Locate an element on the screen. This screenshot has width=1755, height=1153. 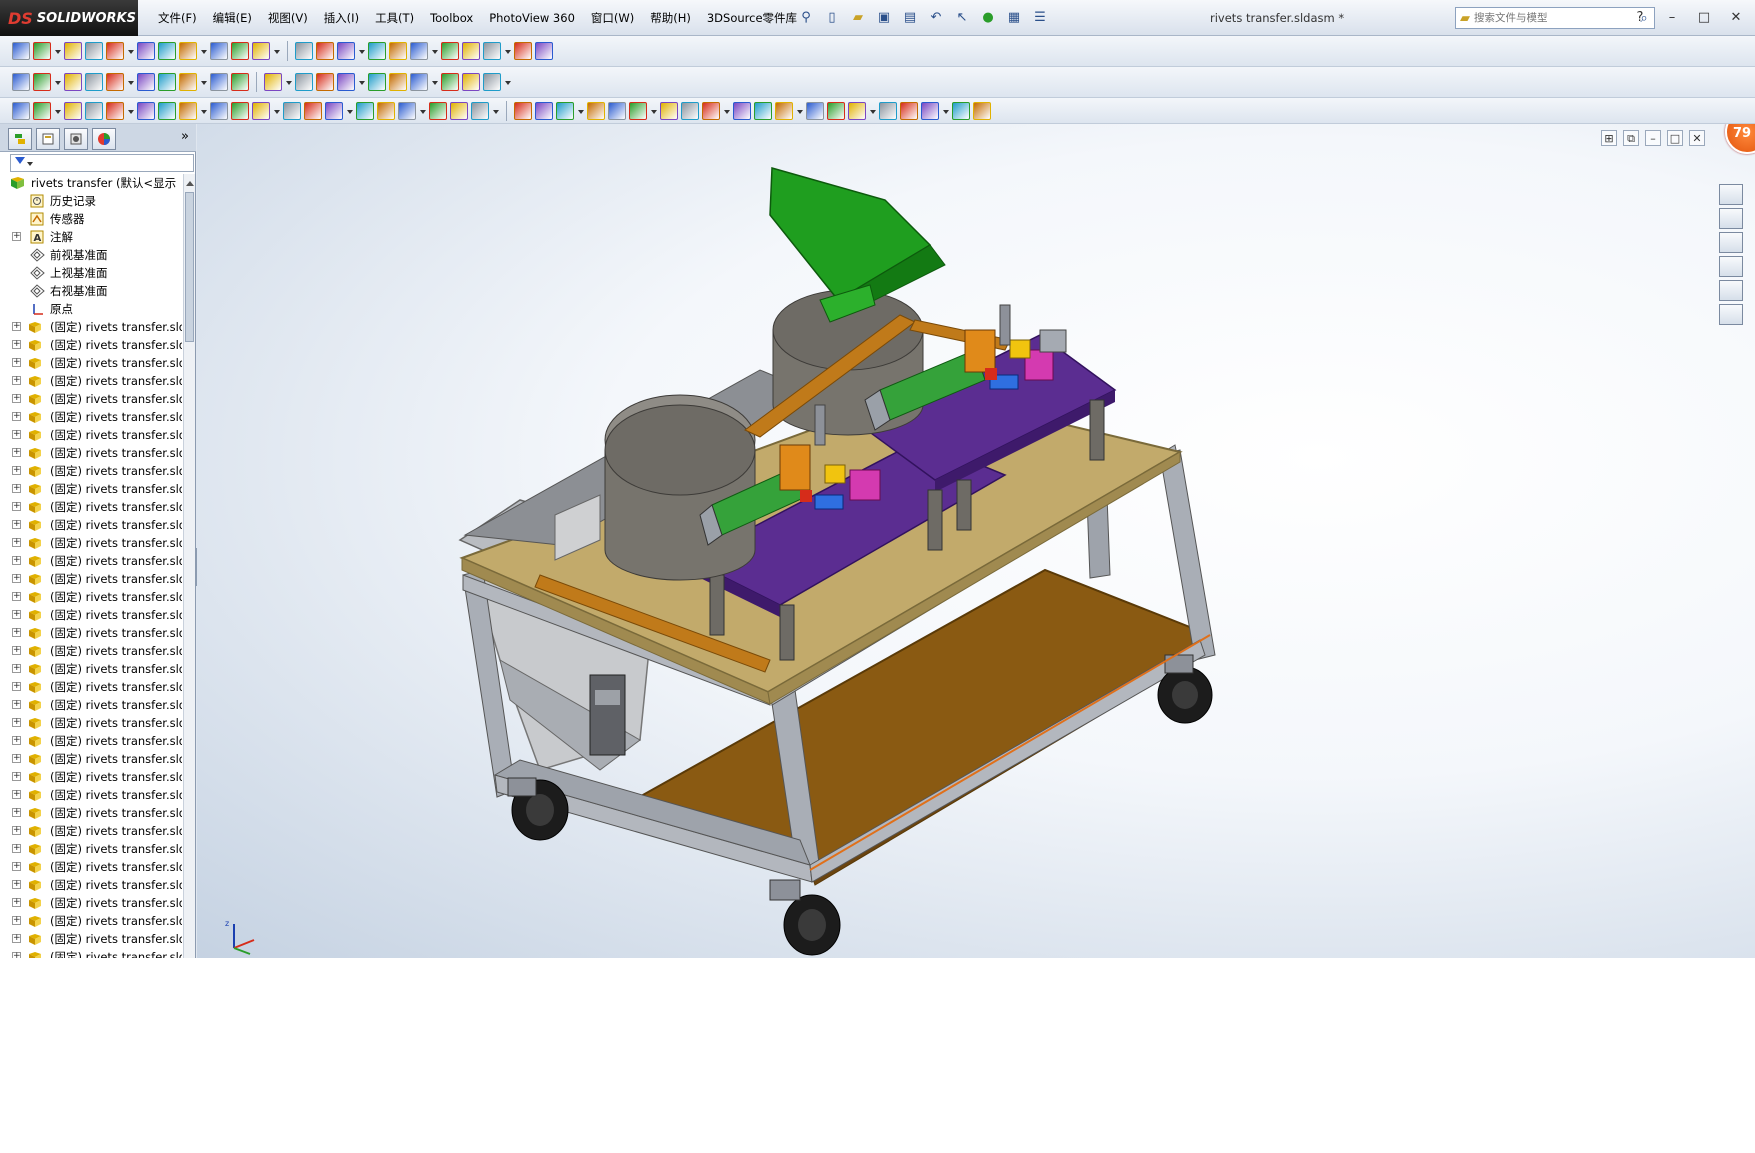
custom-properties-icon is located at coordinates (1731, 314).